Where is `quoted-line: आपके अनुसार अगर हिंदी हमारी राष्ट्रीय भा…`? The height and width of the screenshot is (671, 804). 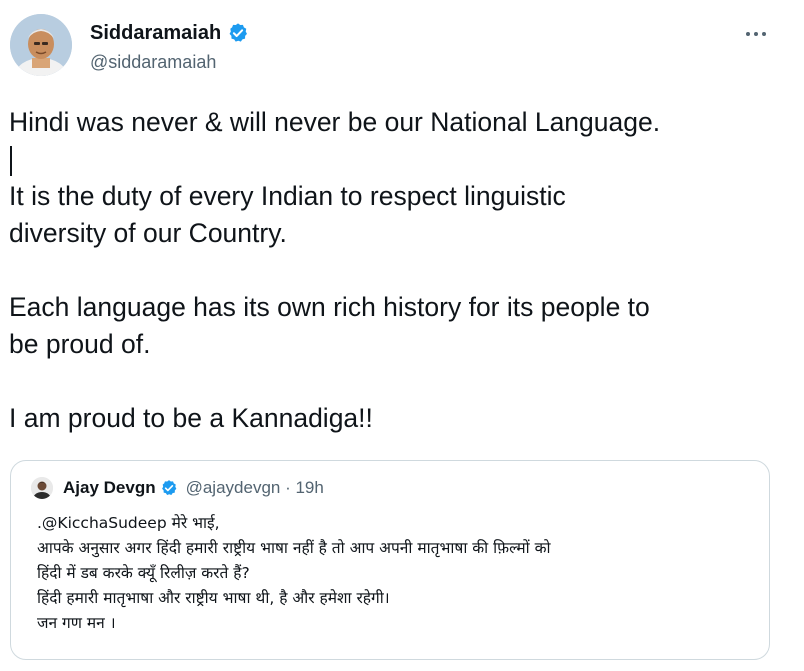 quoted-line: आपके अनुसार अगर हिंदी हमारी राष्ट्रीय भा… is located at coordinates (294, 548).